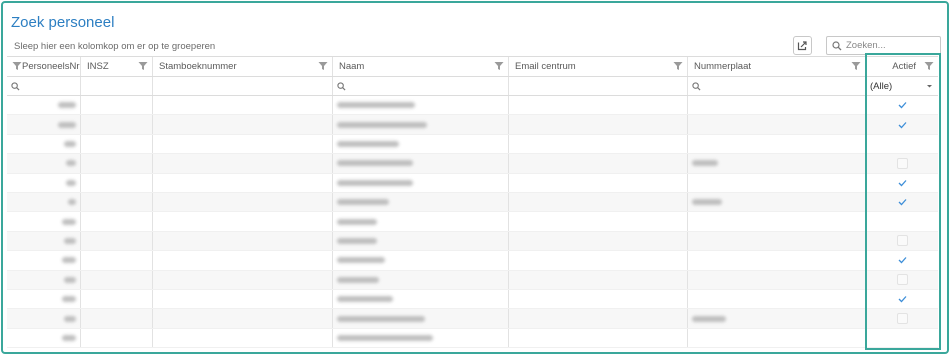 This screenshot has width=951, height=356. Describe the element at coordinates (929, 85) in the screenshot. I see `chevron-down-icon` at that location.